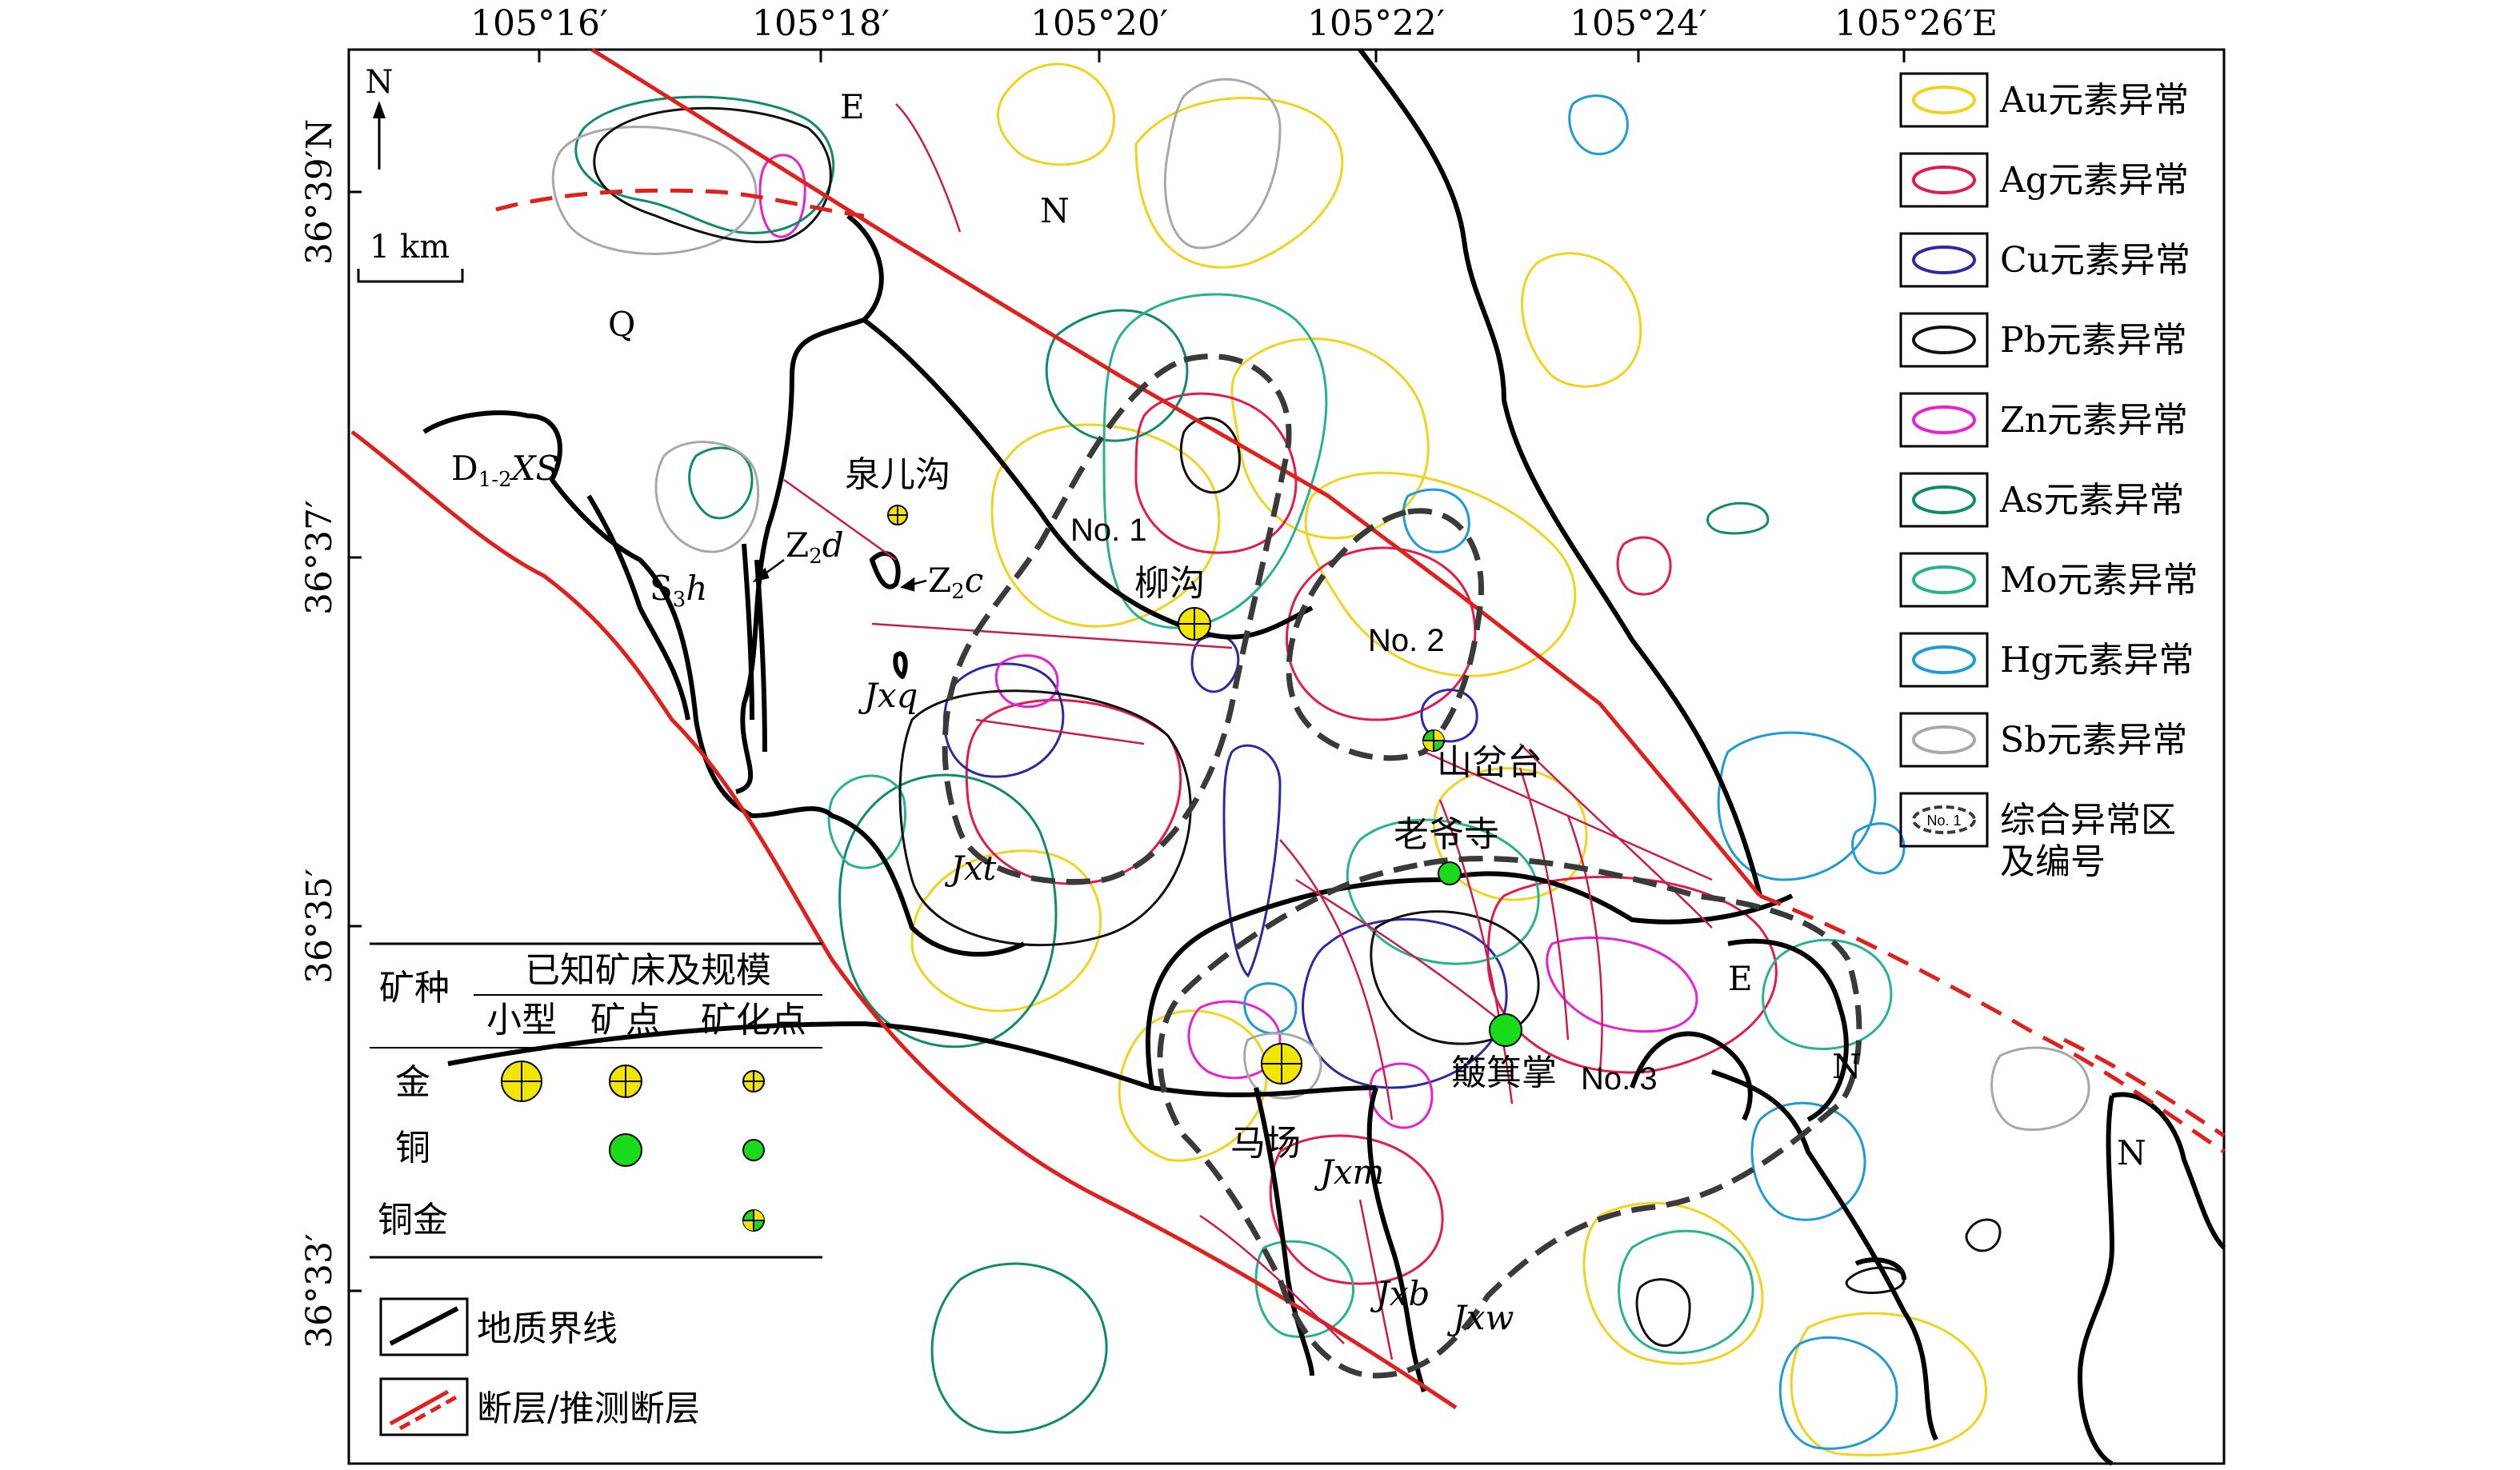 The image size is (2520, 1470). Describe the element at coordinates (319, 192) in the screenshot. I see `left-tick-1: 36°39′N` at that location.